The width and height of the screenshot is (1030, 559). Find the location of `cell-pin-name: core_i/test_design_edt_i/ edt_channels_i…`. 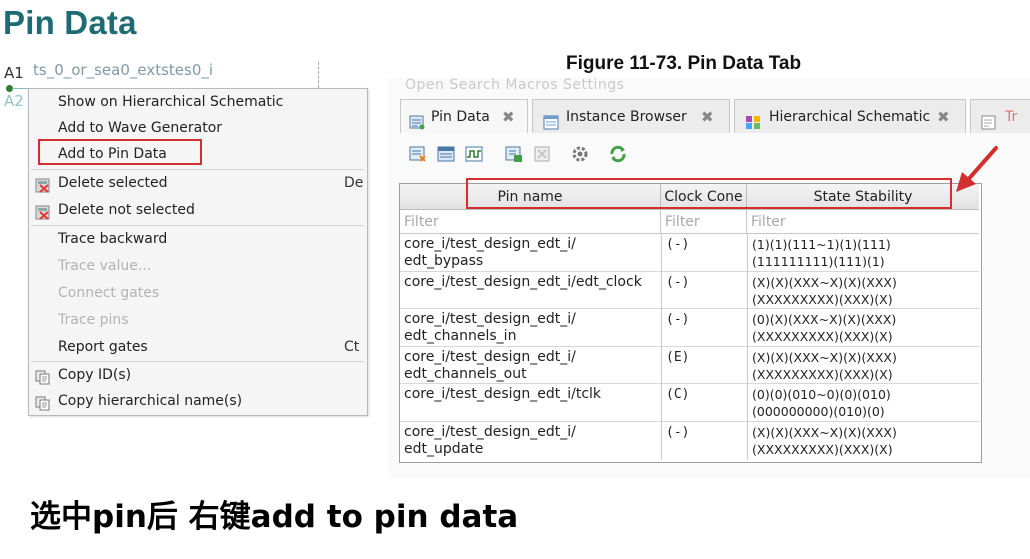

cell-pin-name: core_i/test_design_edt_i/ edt_channels_i… is located at coordinates (490, 328).